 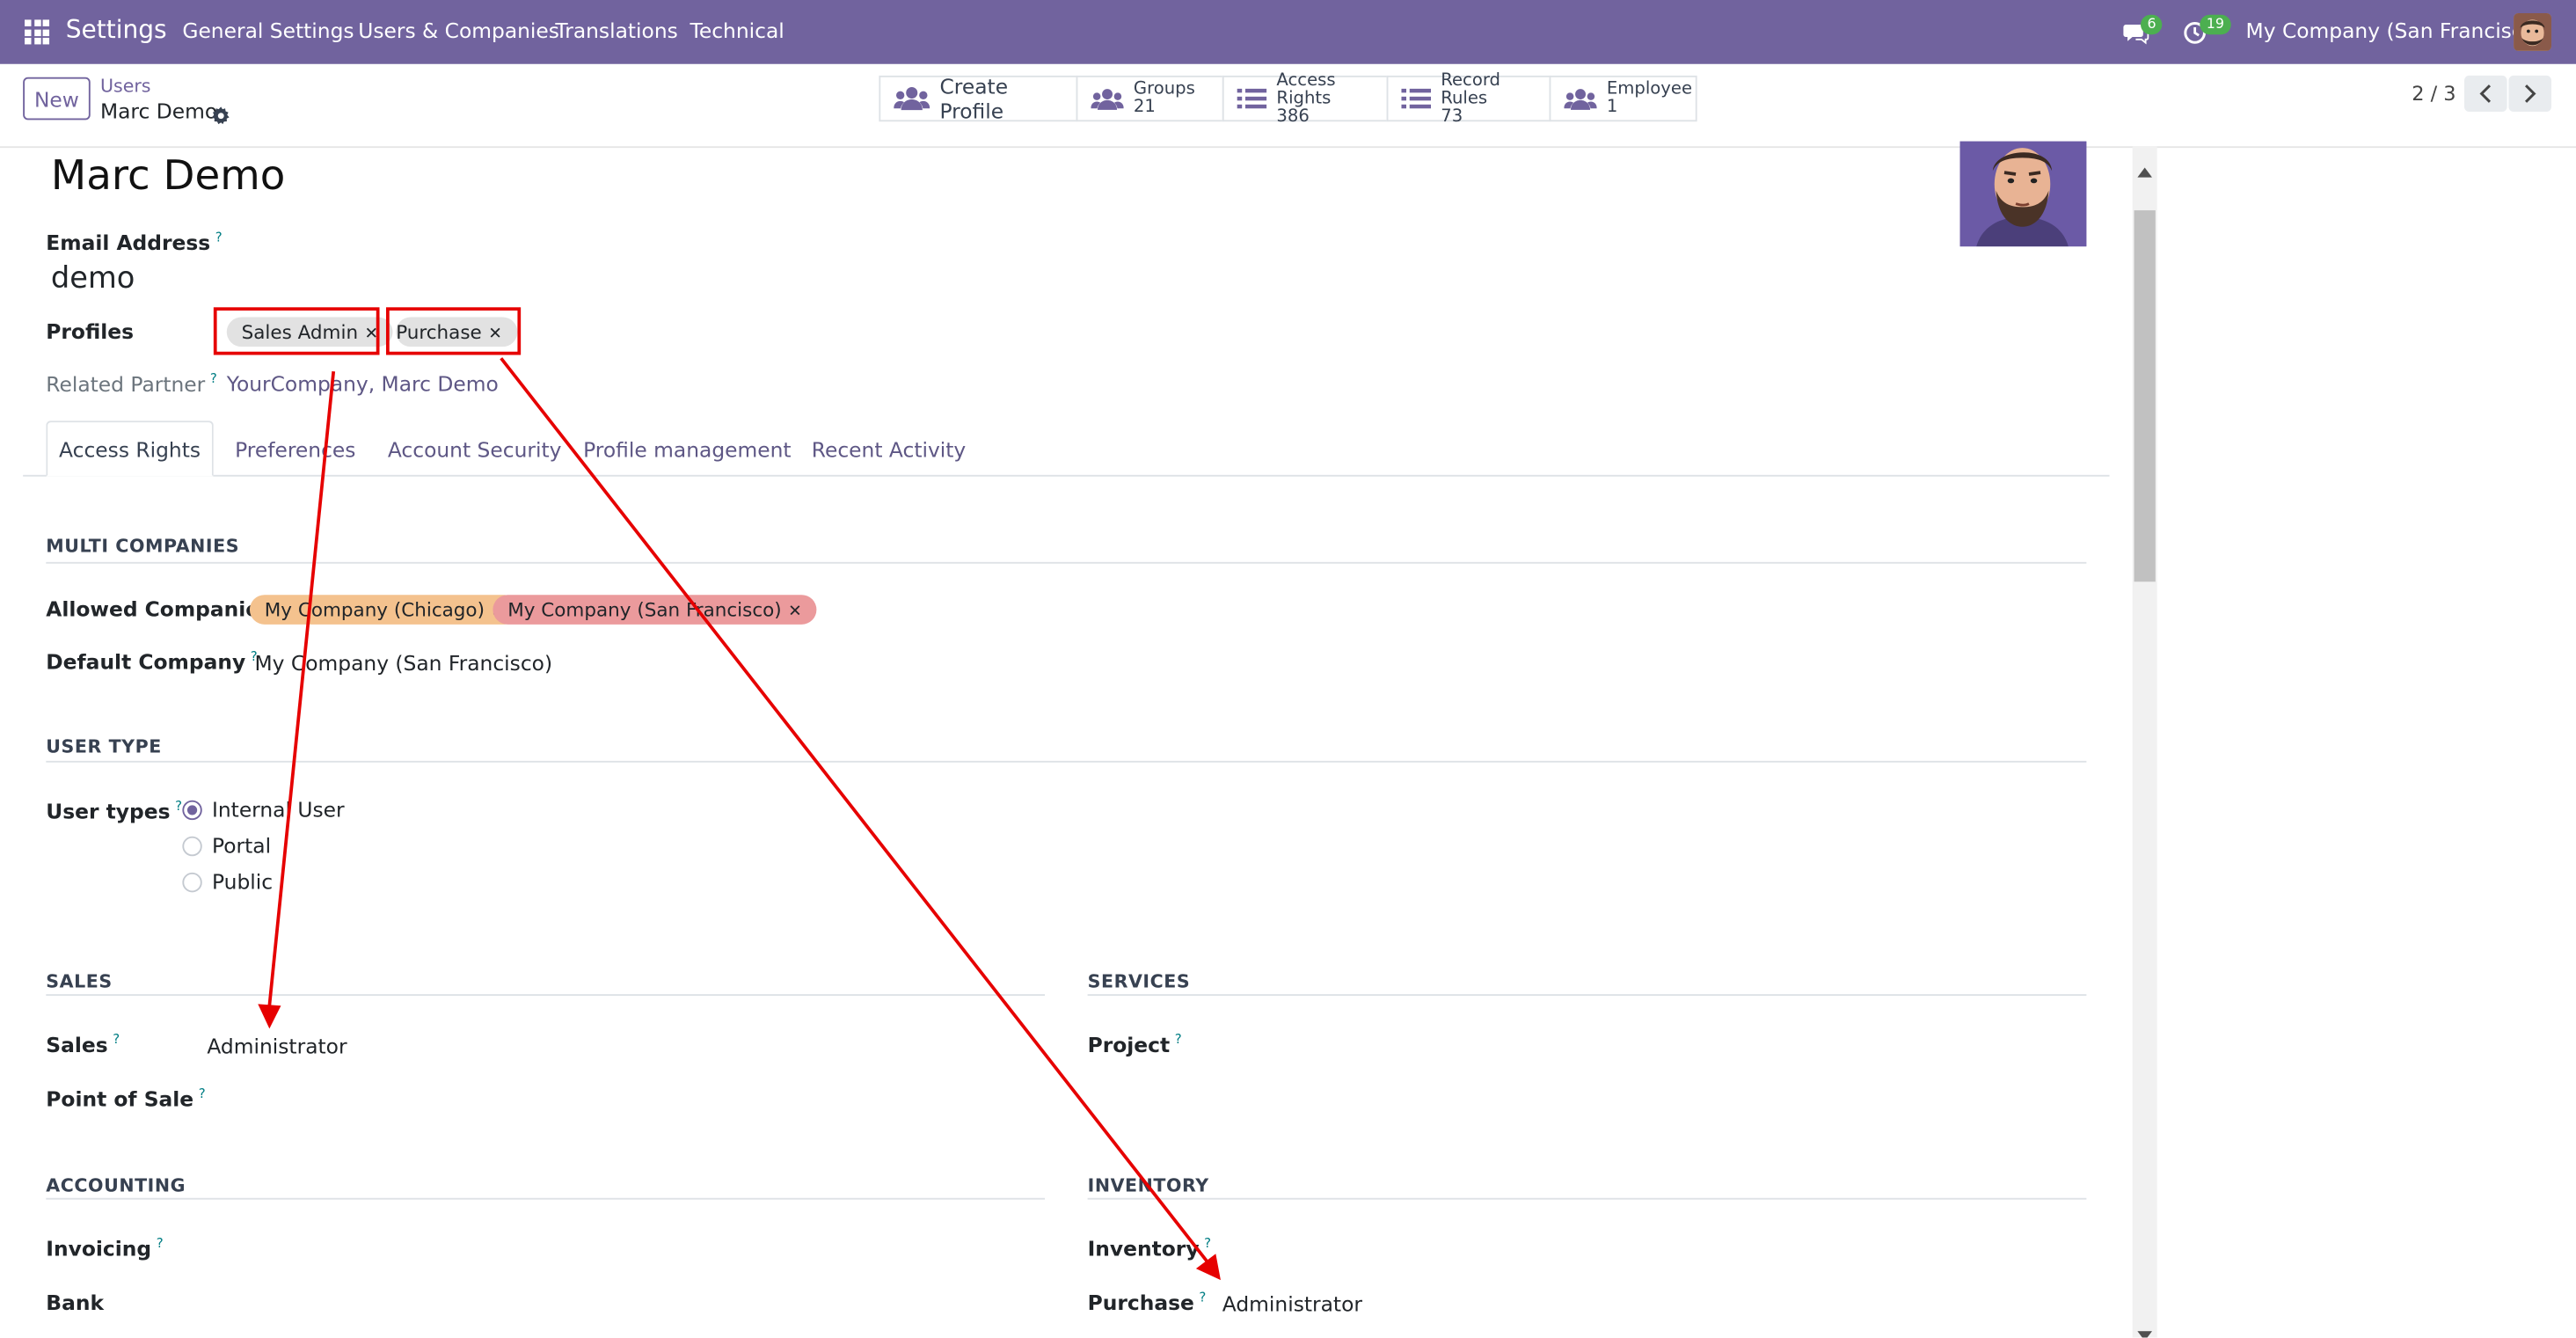 What do you see at coordinates (301, 688) in the screenshot?
I see `arrow-sales-admin-to-sales` at bounding box center [301, 688].